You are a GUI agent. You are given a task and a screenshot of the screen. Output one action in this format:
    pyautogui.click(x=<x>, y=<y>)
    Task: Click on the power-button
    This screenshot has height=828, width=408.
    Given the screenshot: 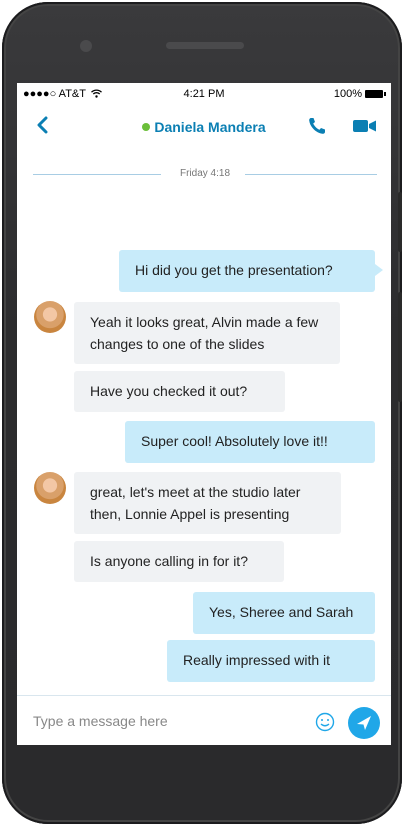 What is the action you would take?
    pyautogui.click(x=400, y=347)
    